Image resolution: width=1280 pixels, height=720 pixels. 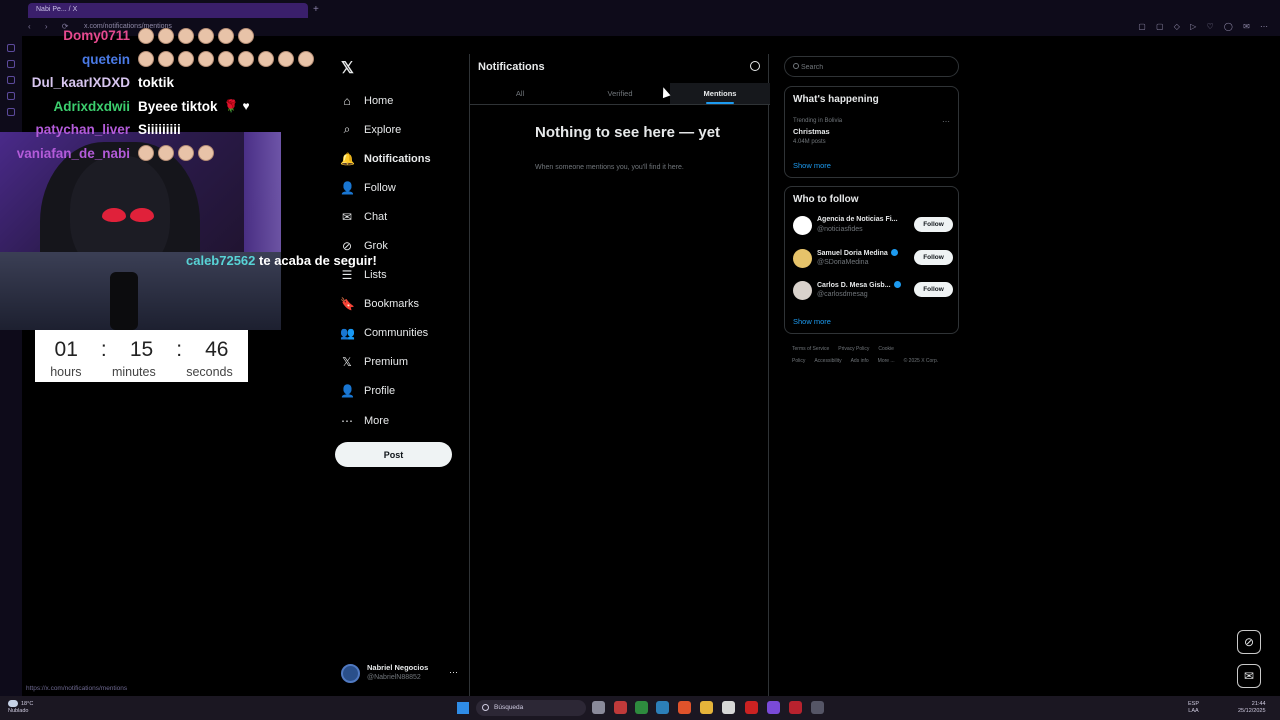 I want to click on chat-line: Dul_kaarIXDXD toktik, so click(x=167, y=83).